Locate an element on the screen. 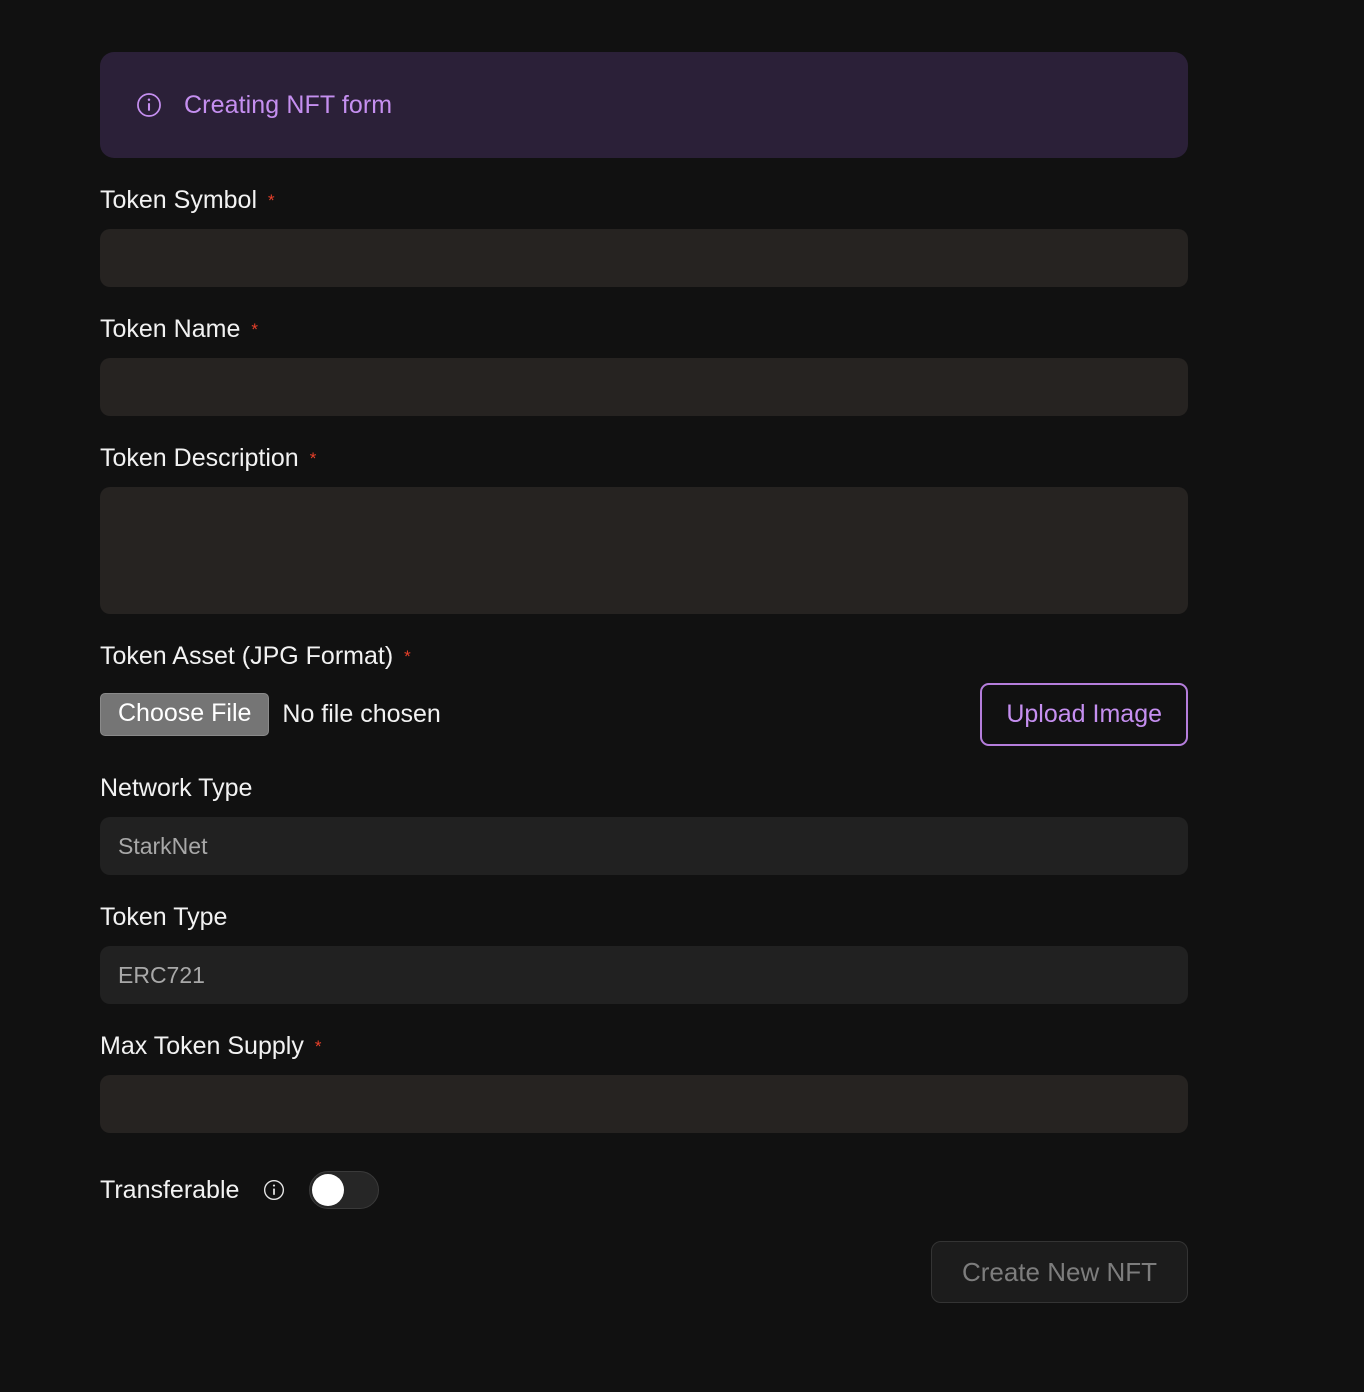 The height and width of the screenshot is (1392, 1364). token-type-selected-value: ERC721 is located at coordinates (161, 974).